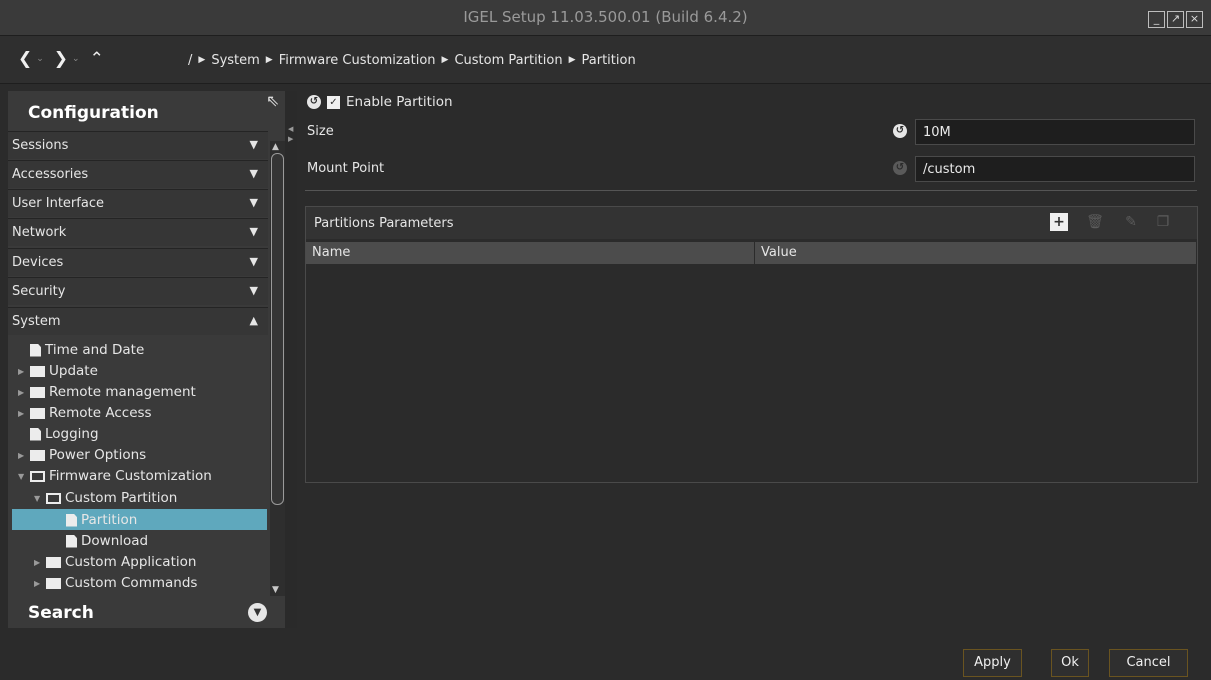 The image size is (1211, 680). I want to click on back-history-icon: ⌄, so click(40, 59).